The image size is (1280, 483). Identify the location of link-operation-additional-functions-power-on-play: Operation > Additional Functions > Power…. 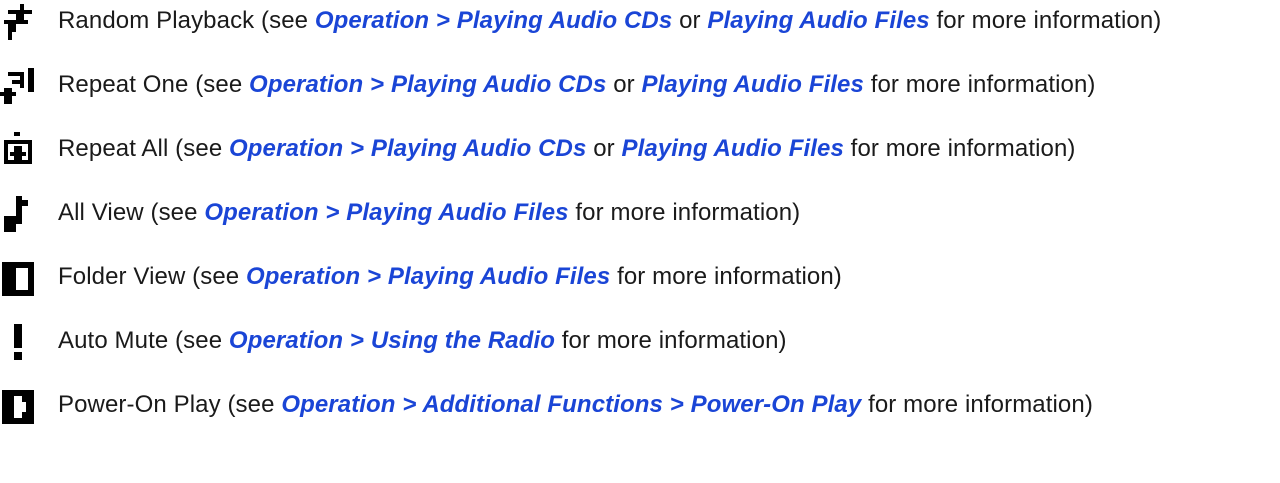
(571, 404).